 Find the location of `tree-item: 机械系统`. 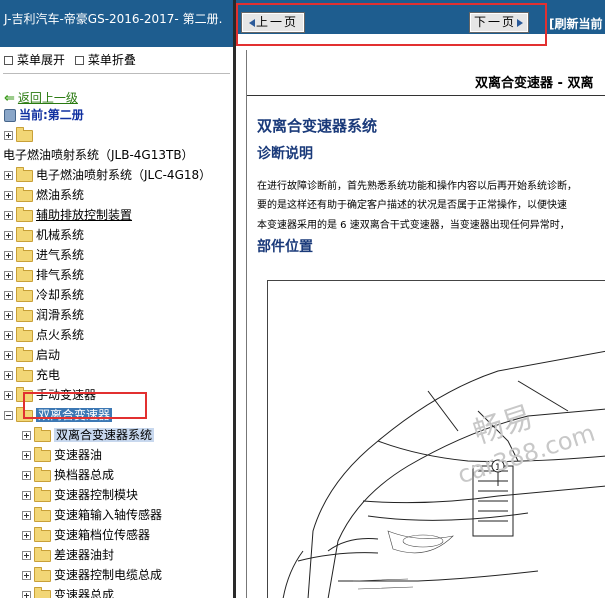

tree-item: 机械系统 is located at coordinates (44, 235).